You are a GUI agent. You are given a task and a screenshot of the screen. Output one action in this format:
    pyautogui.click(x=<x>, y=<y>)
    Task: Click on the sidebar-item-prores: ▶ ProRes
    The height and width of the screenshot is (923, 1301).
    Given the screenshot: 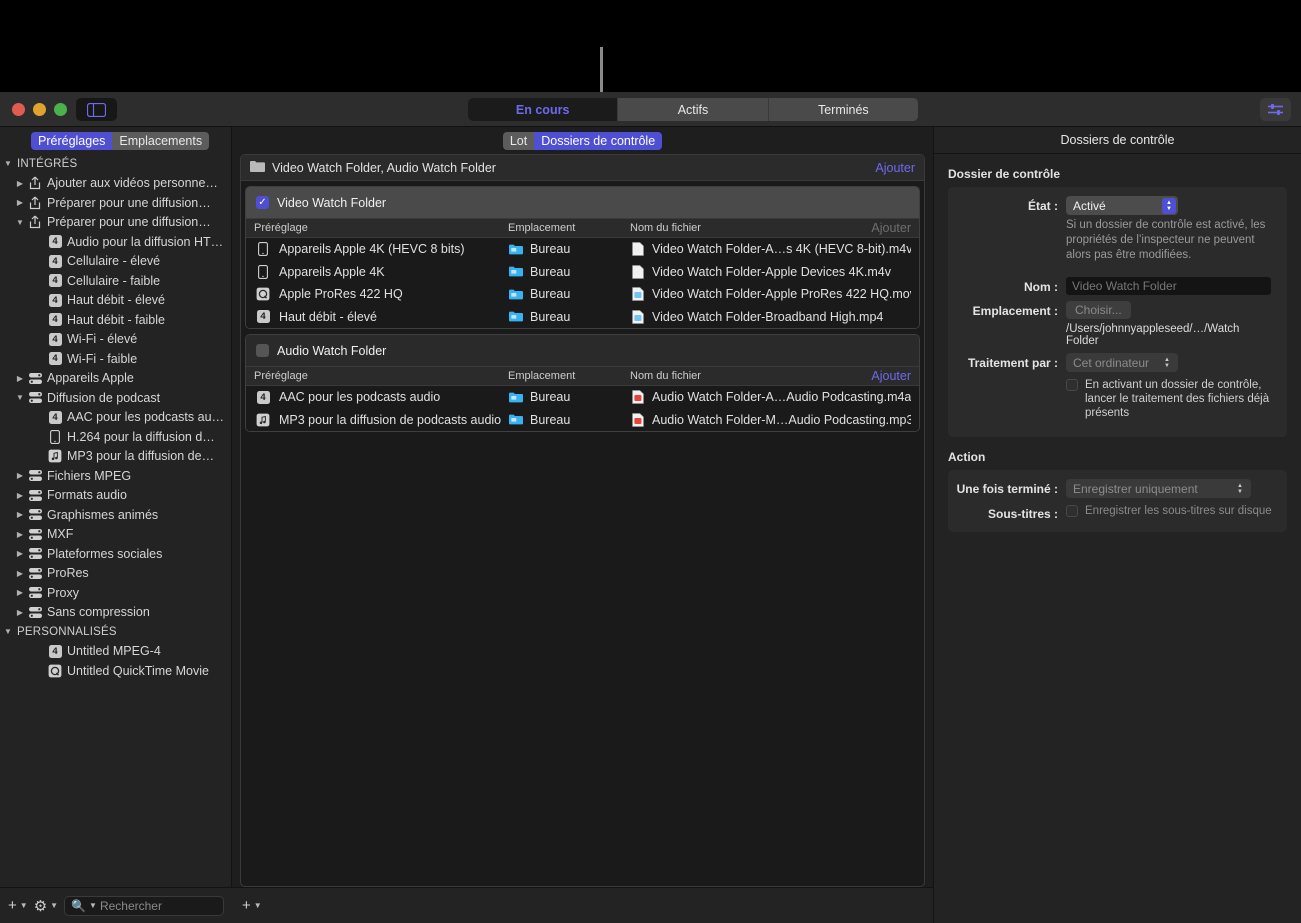 What is the action you would take?
    pyautogui.click(x=115, y=574)
    